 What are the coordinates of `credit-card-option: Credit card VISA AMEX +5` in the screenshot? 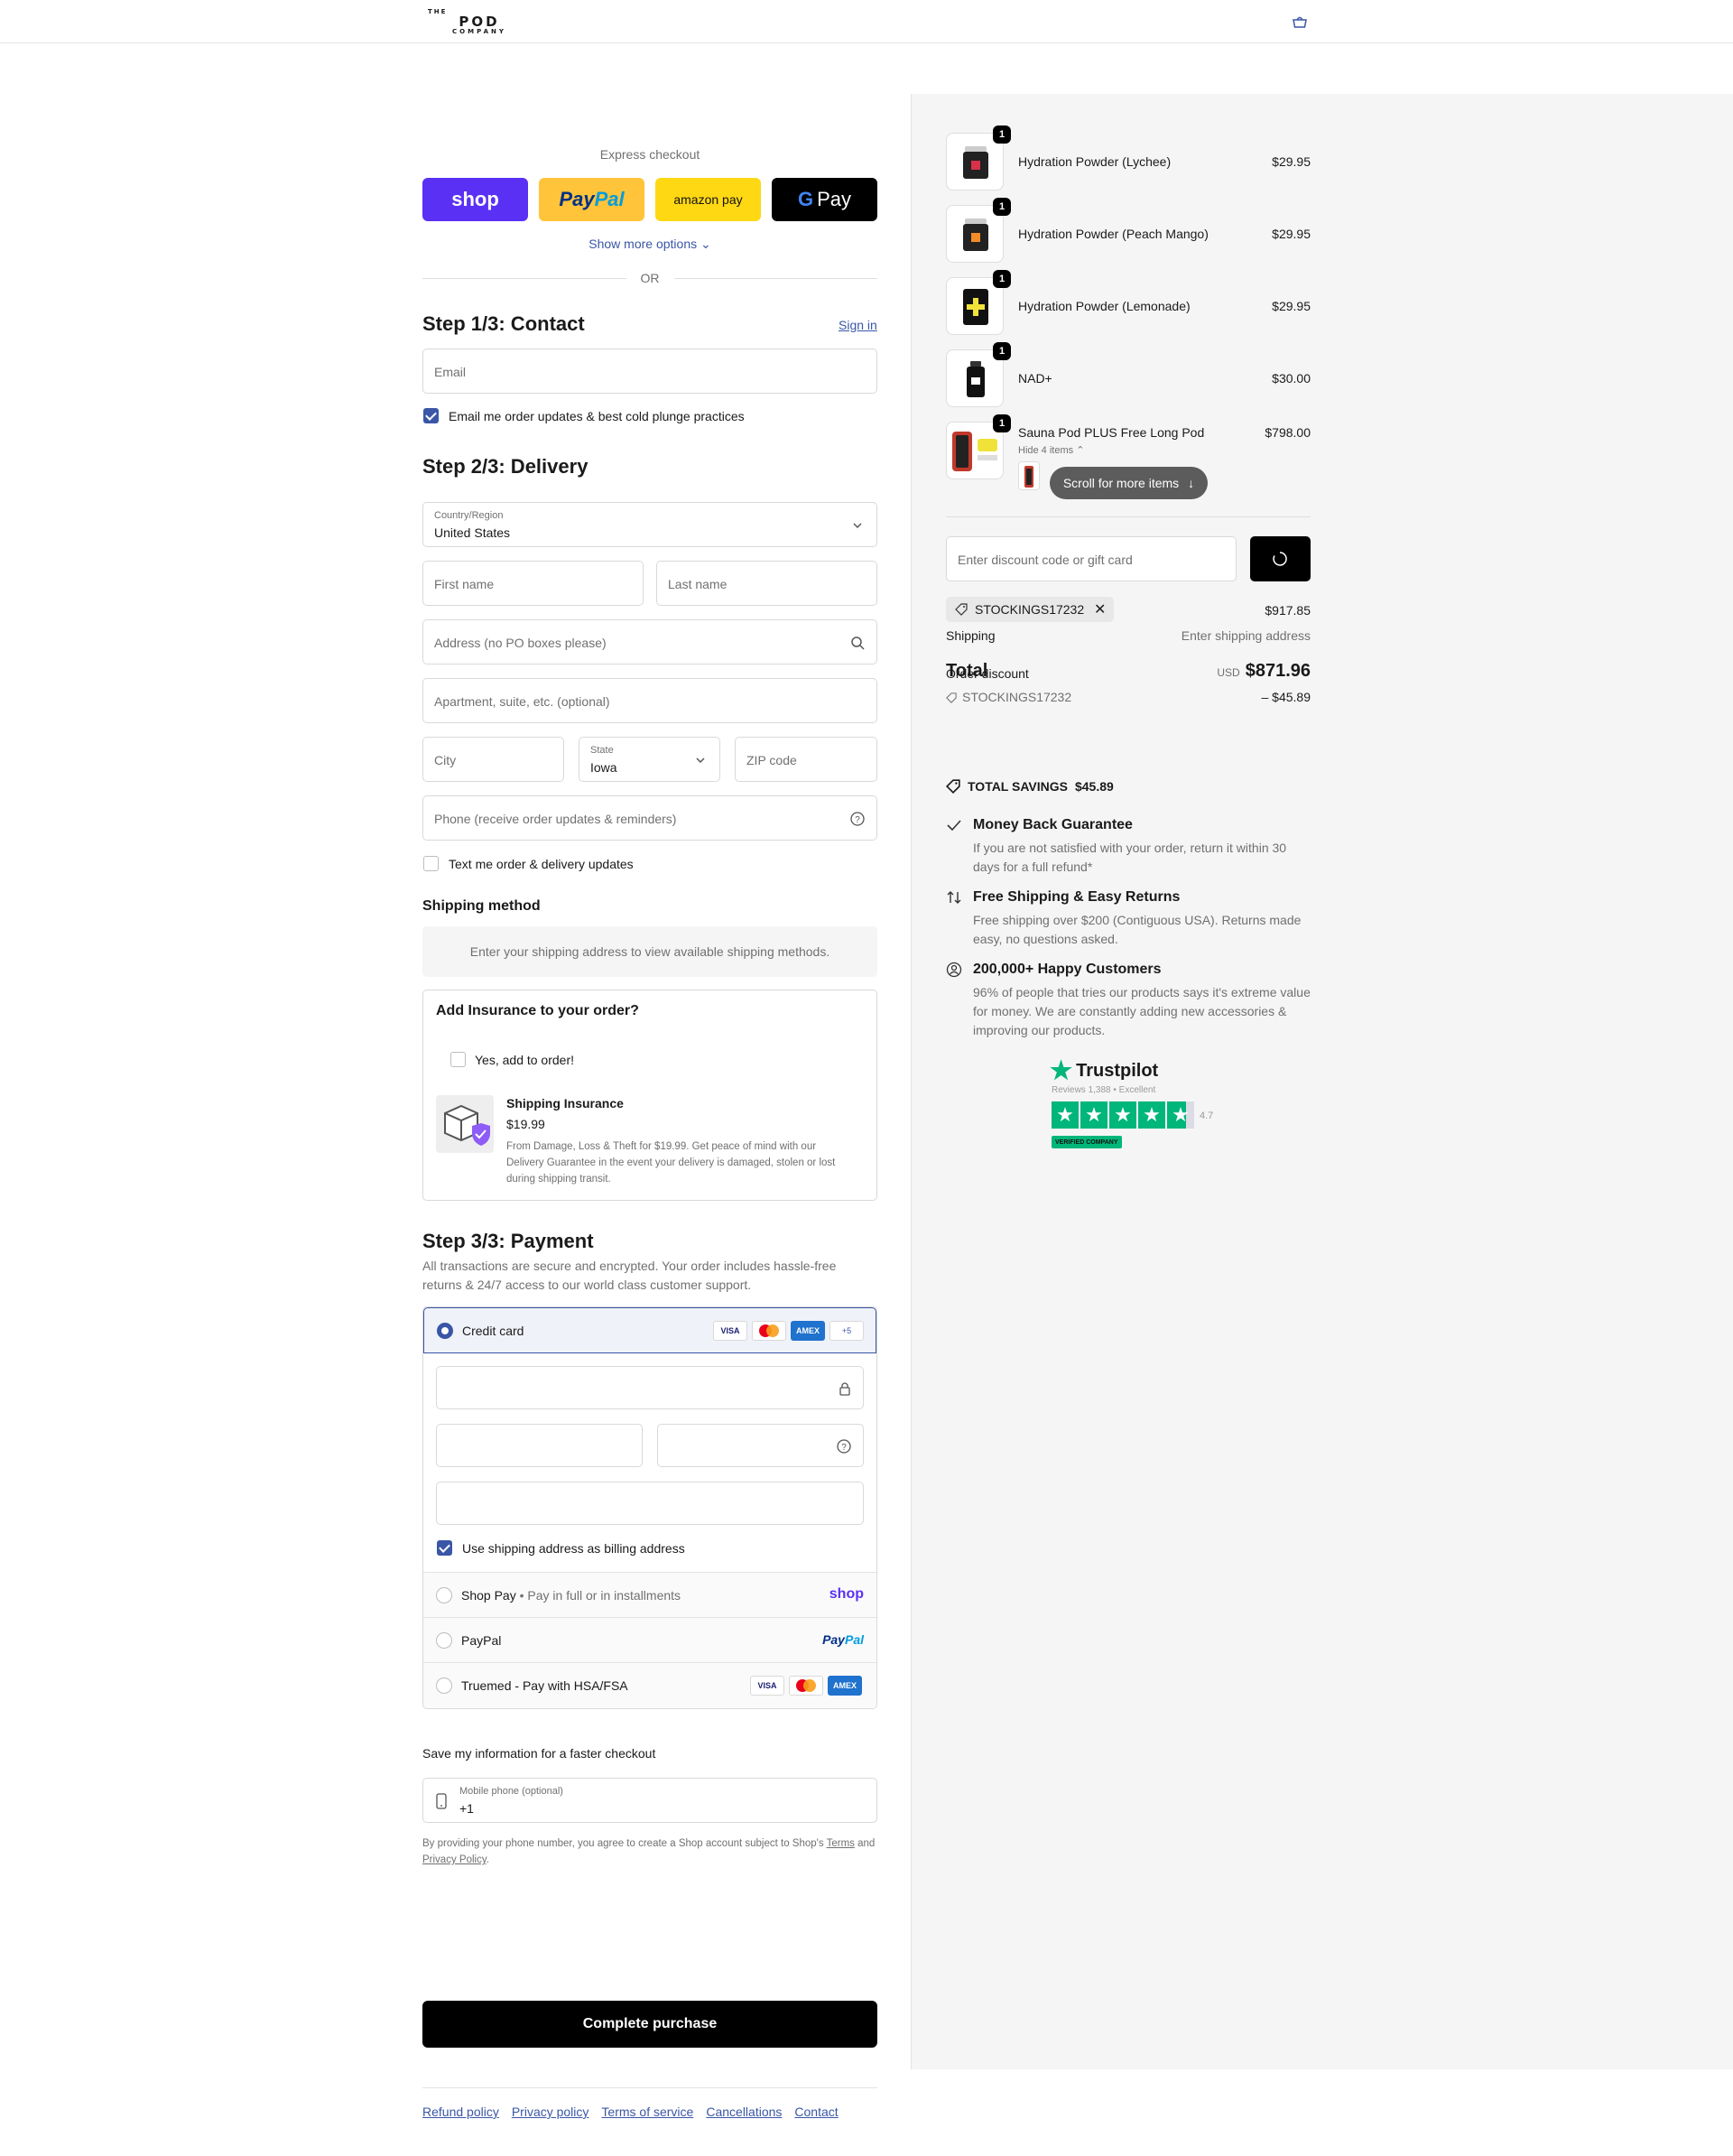 It's located at (649, 1330).